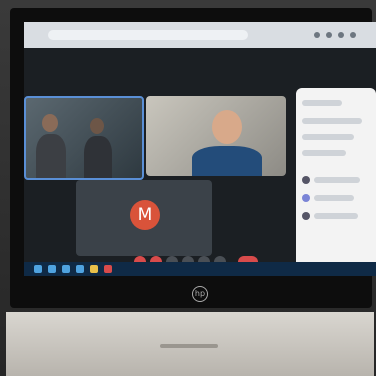 This screenshot has height=376, width=376. Describe the element at coordinates (200, 269) in the screenshot. I see `taskbar` at that location.